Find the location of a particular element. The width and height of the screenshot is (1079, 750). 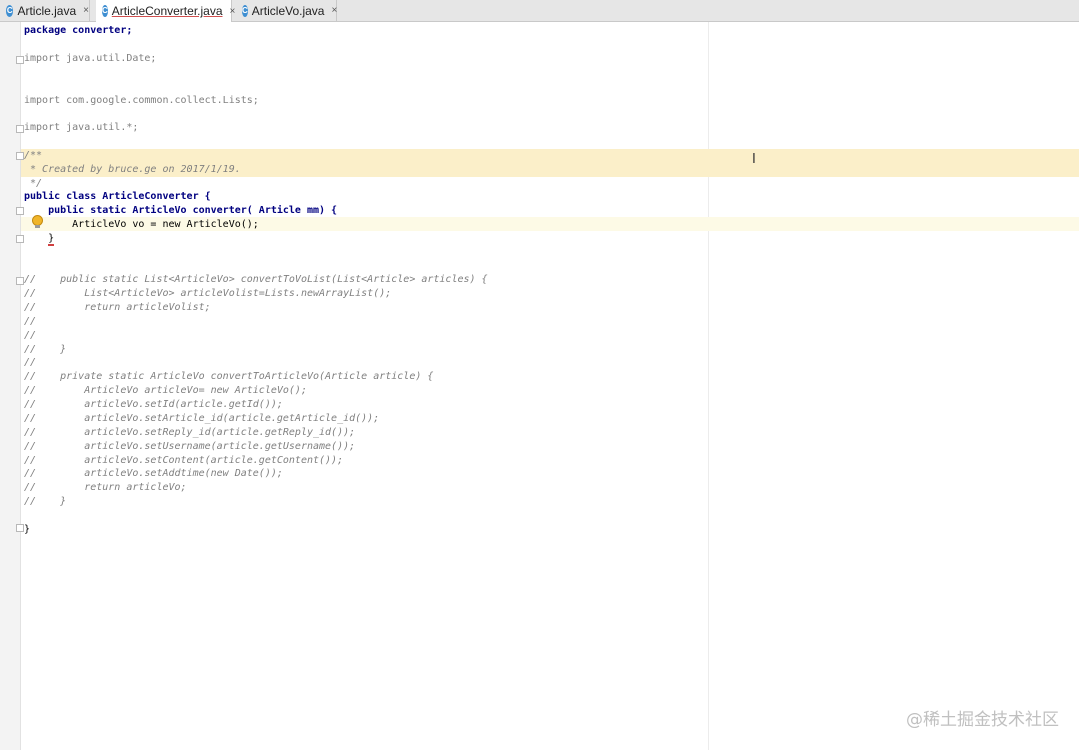

code-line: public class ArticleConverter { is located at coordinates (117, 196).